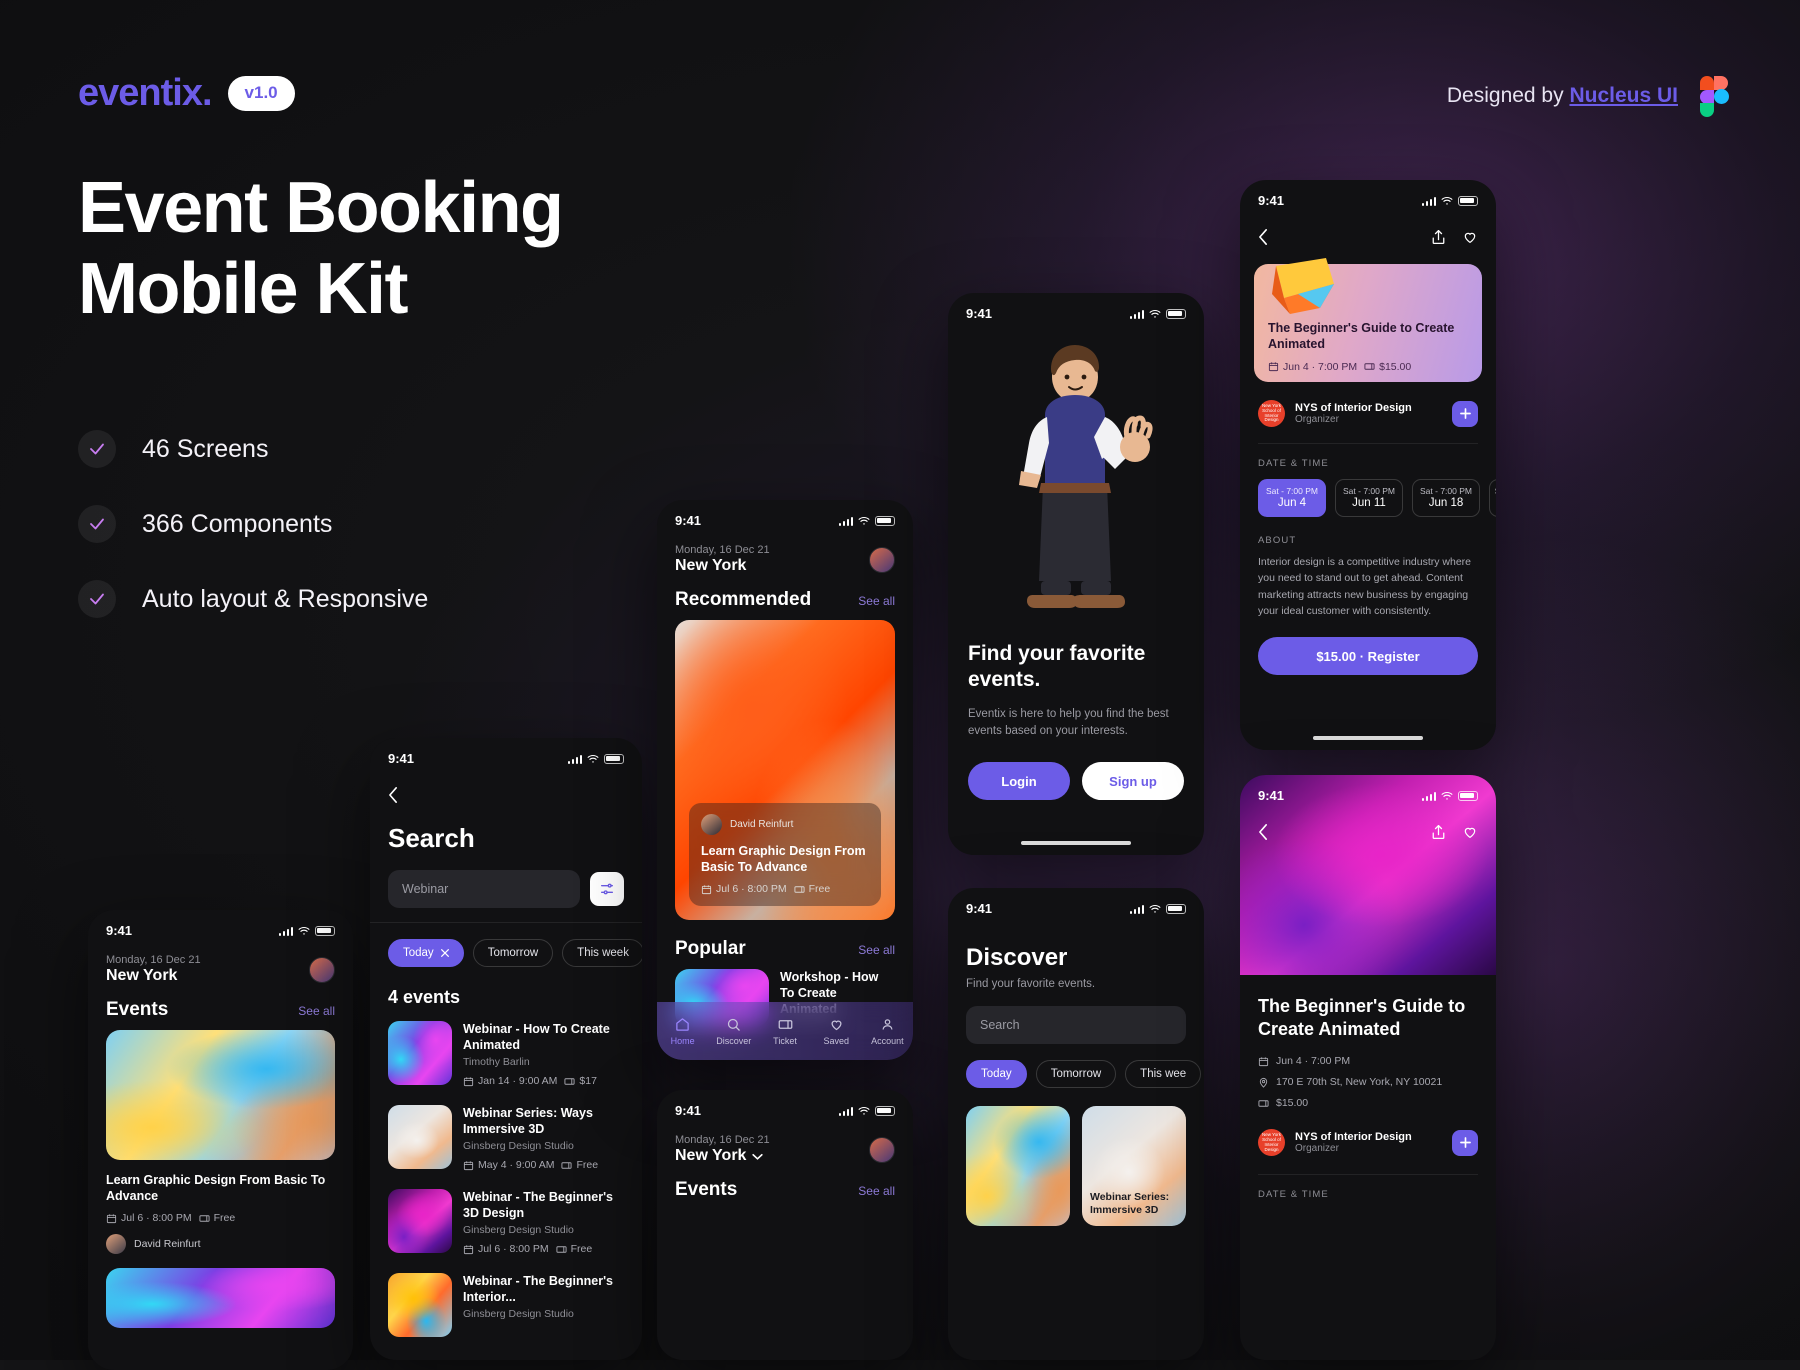 The width and height of the screenshot is (1800, 1370). I want to click on bottom-navigation: Home Discover Ticket Saved Account, so click(785, 1031).